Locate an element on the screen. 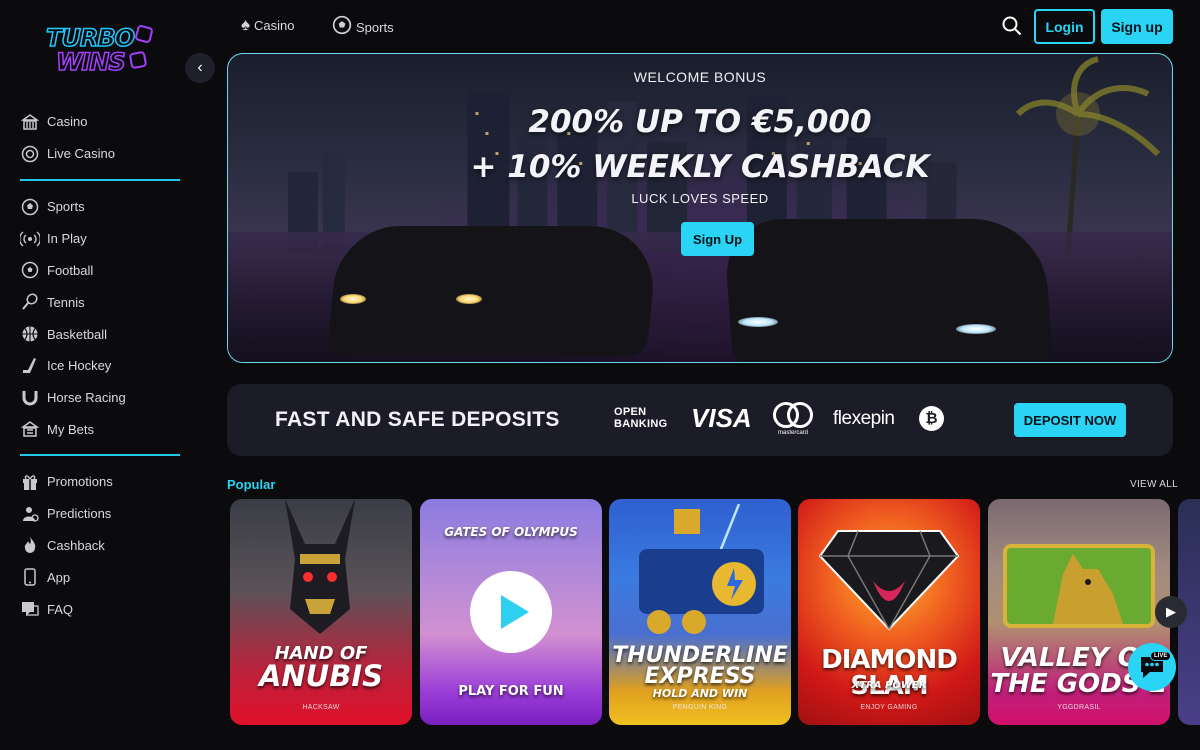 This screenshot has width=1200, height=750. login-button: Login is located at coordinates (1064, 26).